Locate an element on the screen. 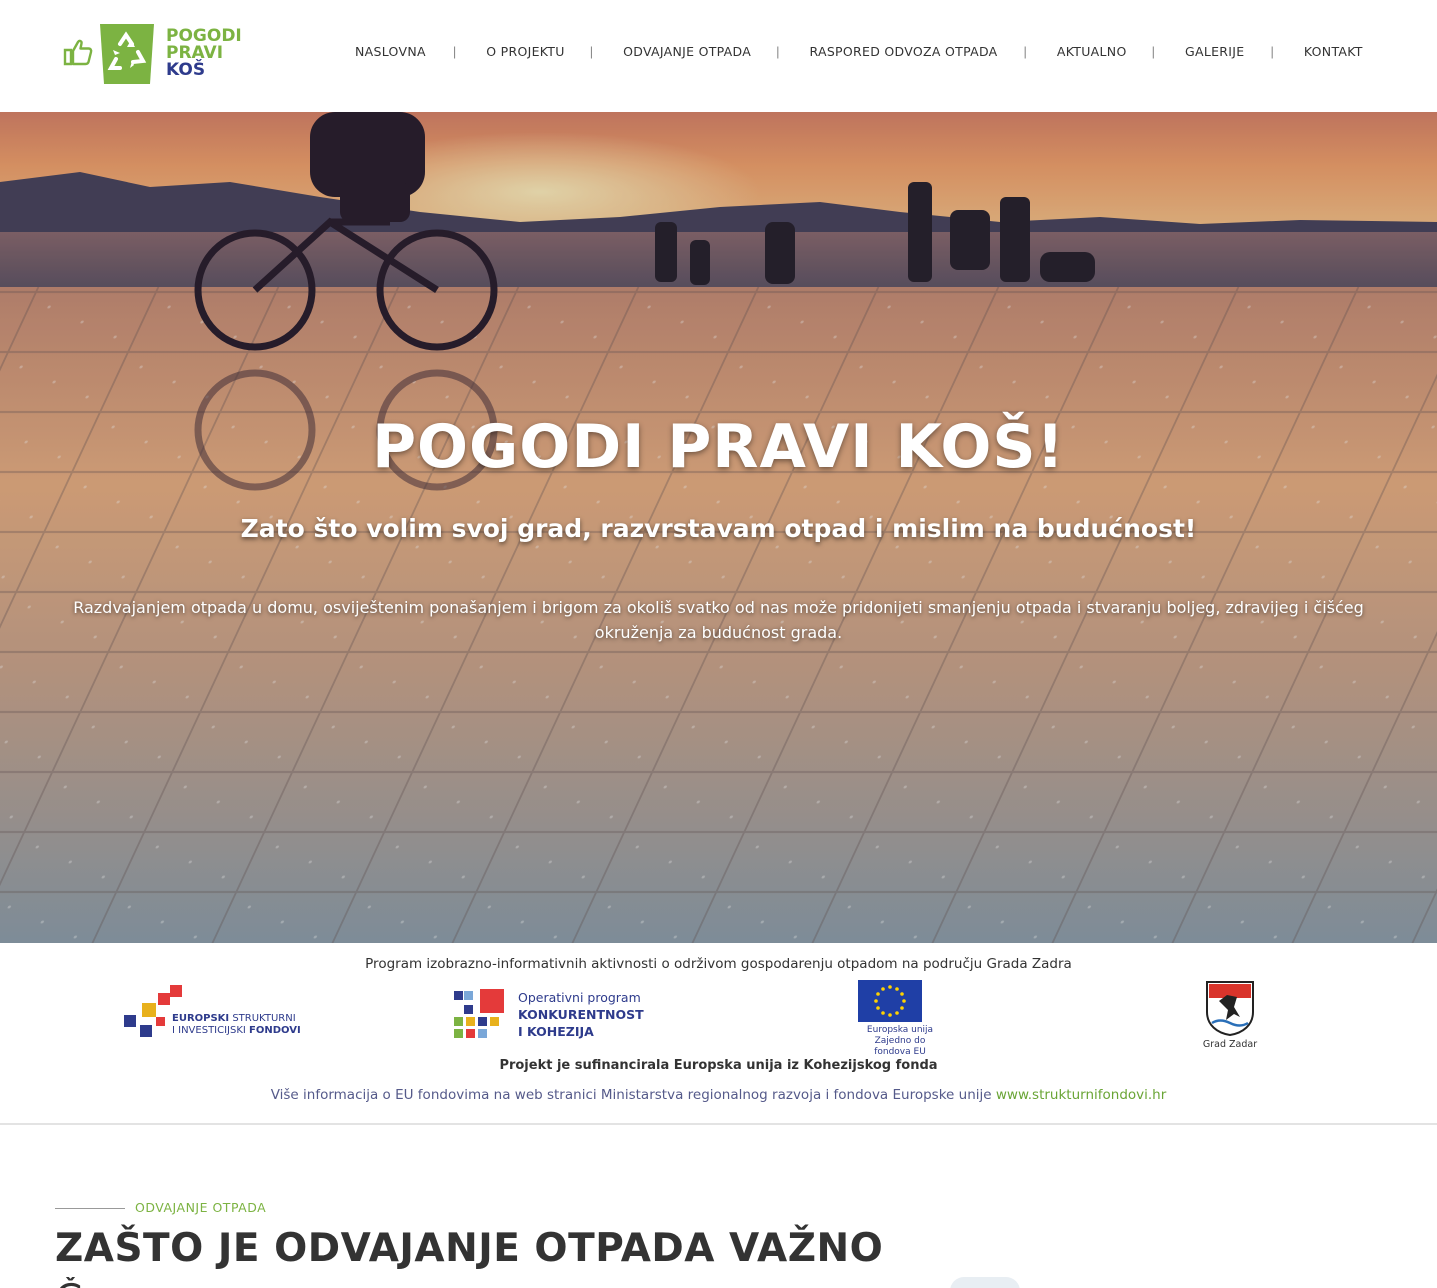  heading-part-1: ZAŠTO JE is located at coordinates (165, 1248).